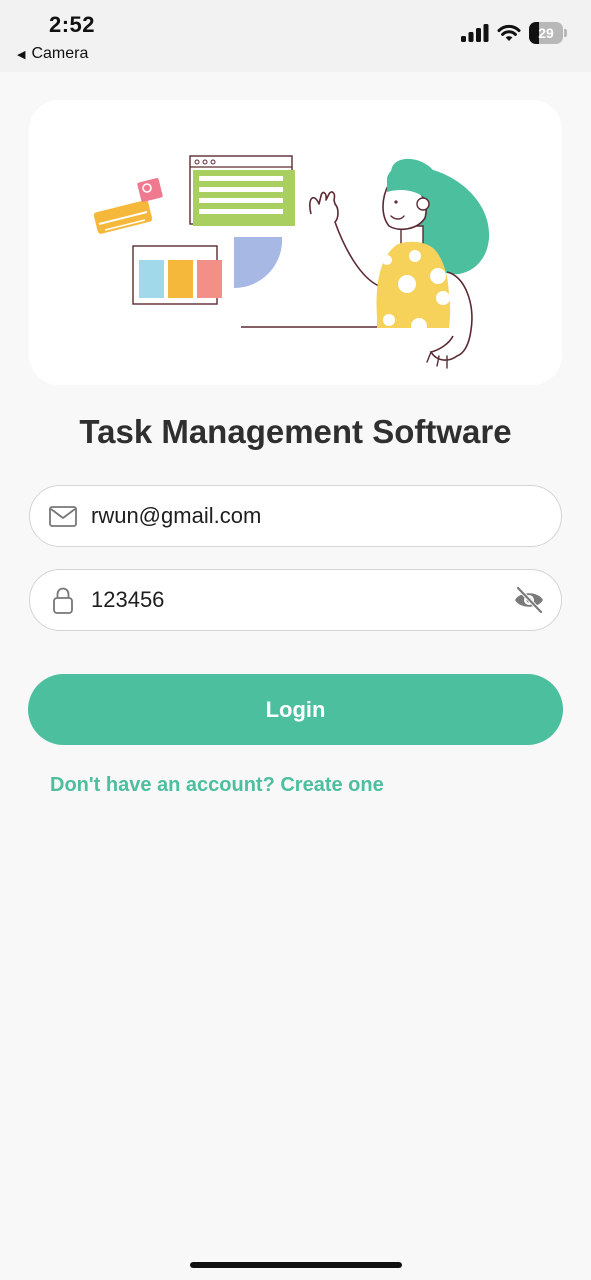 Image resolution: width=591 pixels, height=1280 pixels. I want to click on back-to-app-link: ◀ Camera, so click(52, 54).